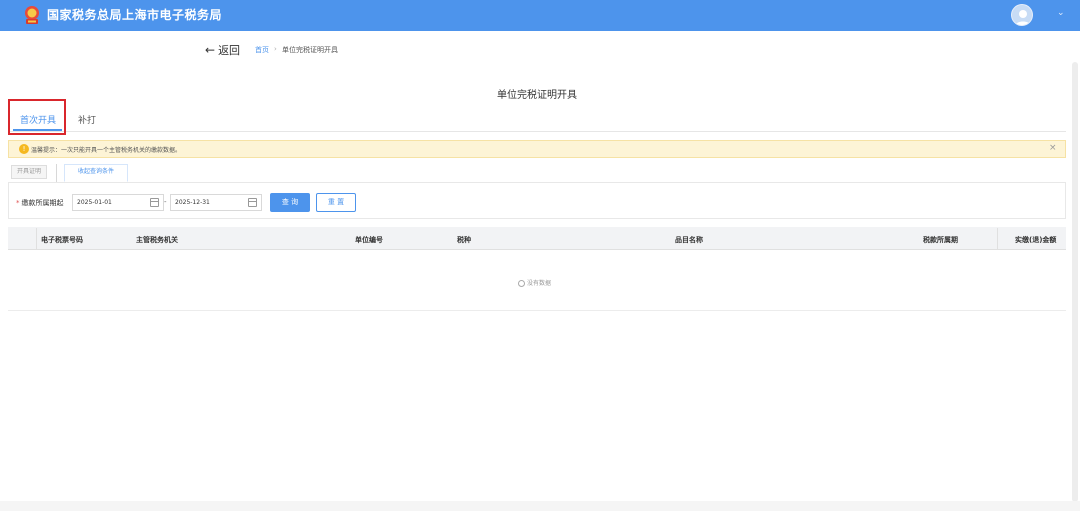 This screenshot has width=1080, height=511. What do you see at coordinates (537, 131) in the screenshot?
I see `tabs-divider` at bounding box center [537, 131].